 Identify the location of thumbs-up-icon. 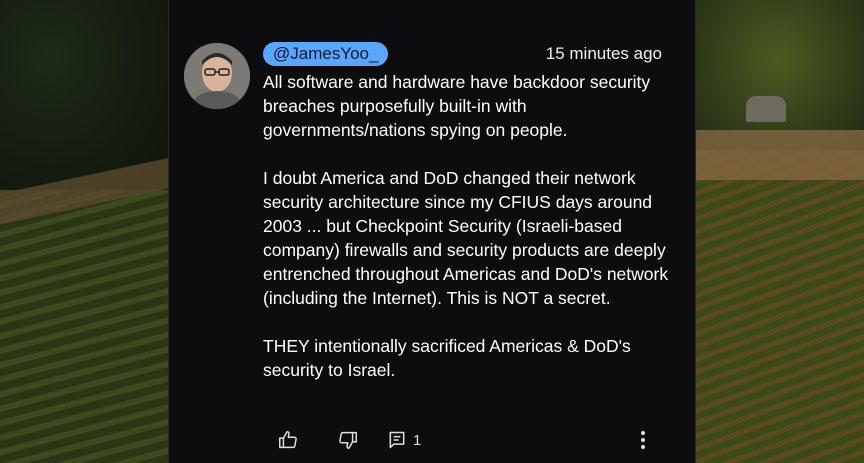
(288, 440).